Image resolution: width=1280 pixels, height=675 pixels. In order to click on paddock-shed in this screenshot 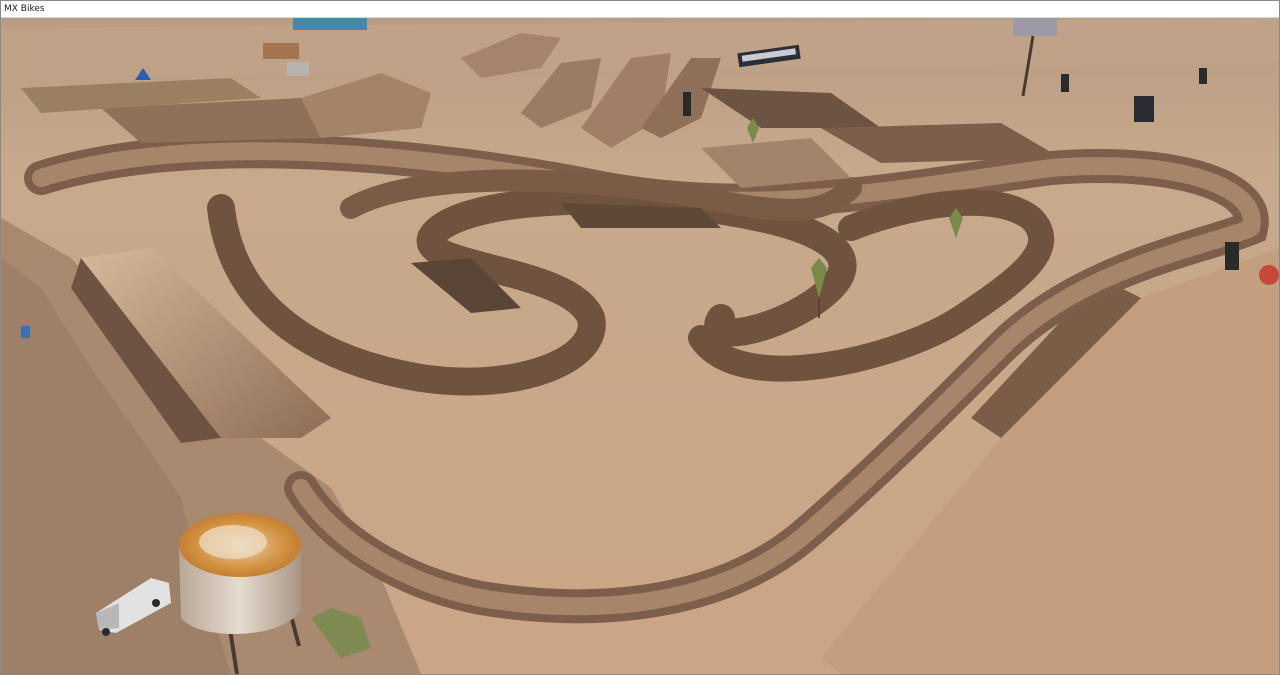, I will do `click(281, 51)`.